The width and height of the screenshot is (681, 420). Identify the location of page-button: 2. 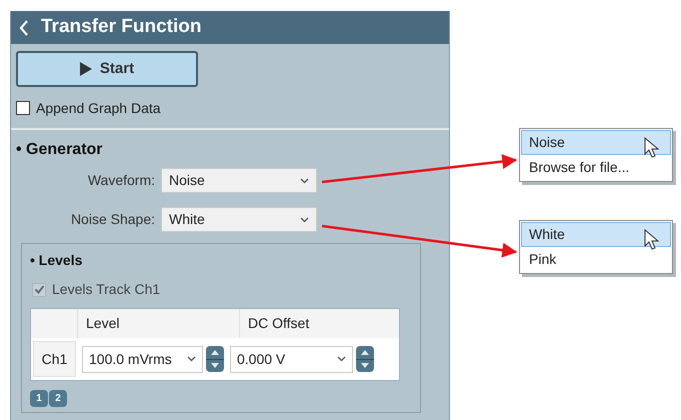
(58, 398).